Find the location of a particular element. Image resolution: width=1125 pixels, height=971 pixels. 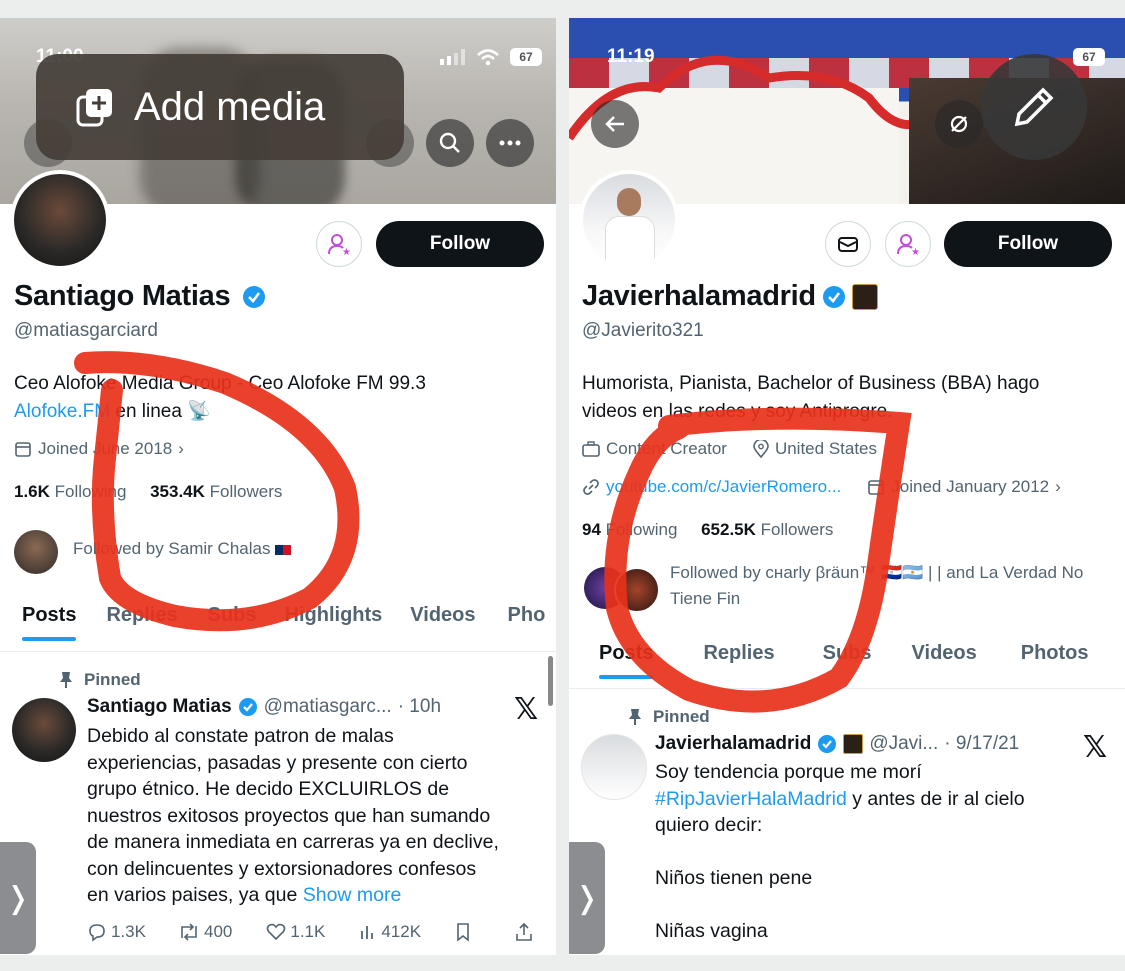

affiliate-badge-icon is located at coordinates (853, 744).